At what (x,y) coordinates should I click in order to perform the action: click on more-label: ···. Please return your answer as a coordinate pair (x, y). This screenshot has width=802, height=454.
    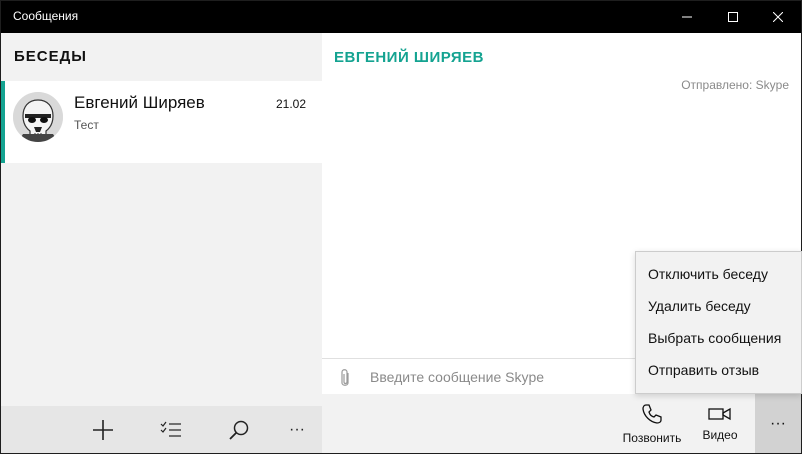
    Looking at the image, I should click on (778, 423).